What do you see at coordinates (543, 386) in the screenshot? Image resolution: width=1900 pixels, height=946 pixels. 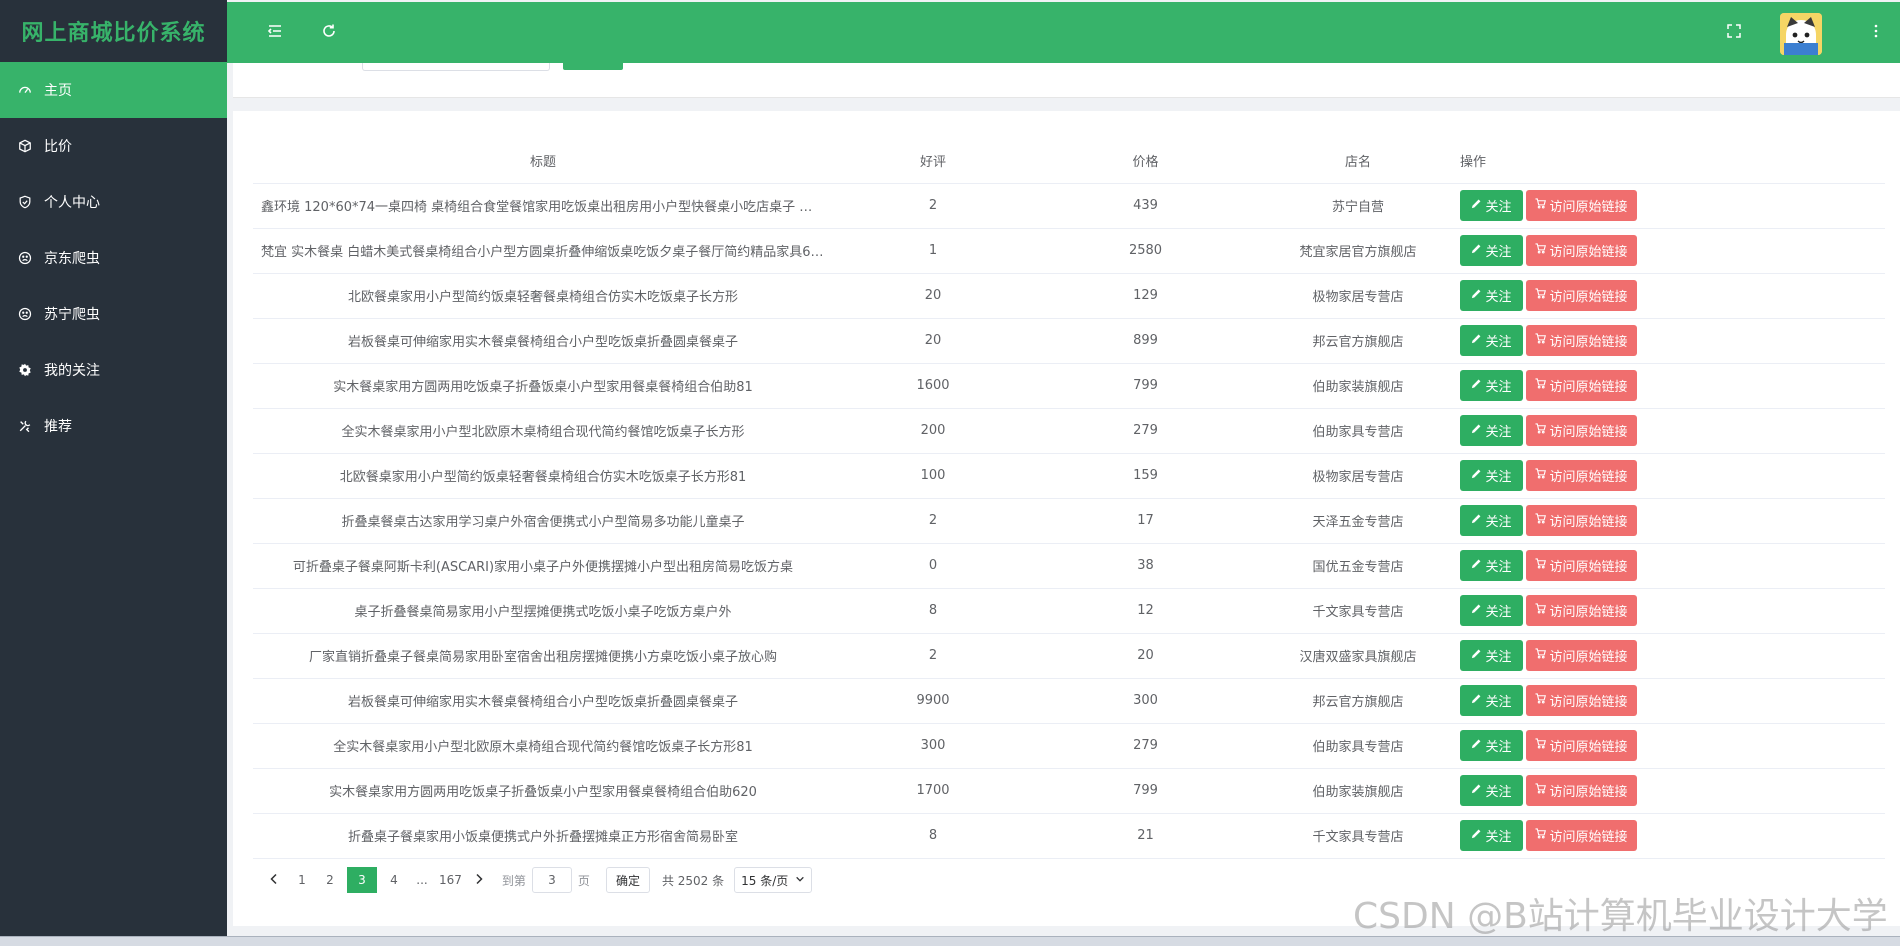 I see `cell-title: 实木餐桌家用方圆两用吃饭桌子折叠饭桌小户型家用餐桌餐椅组合伯助81` at bounding box center [543, 386].